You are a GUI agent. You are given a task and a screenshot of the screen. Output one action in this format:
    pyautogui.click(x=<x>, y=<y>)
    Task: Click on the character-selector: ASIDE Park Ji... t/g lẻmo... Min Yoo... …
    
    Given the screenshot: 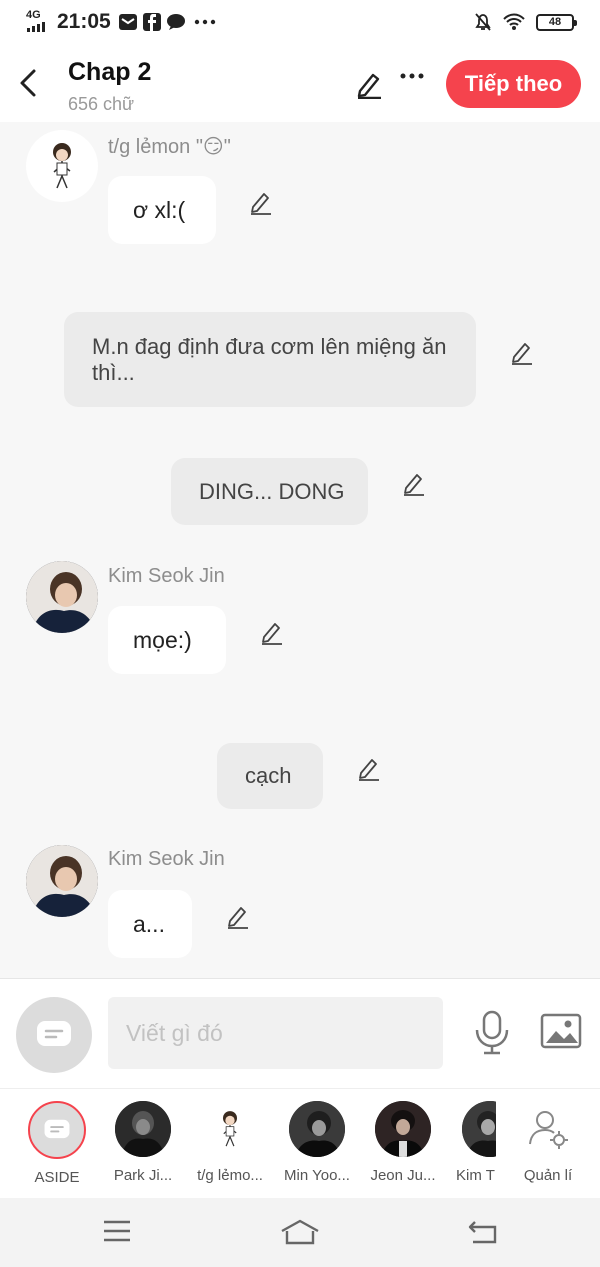 What is the action you would take?
    pyautogui.click(x=300, y=1143)
    